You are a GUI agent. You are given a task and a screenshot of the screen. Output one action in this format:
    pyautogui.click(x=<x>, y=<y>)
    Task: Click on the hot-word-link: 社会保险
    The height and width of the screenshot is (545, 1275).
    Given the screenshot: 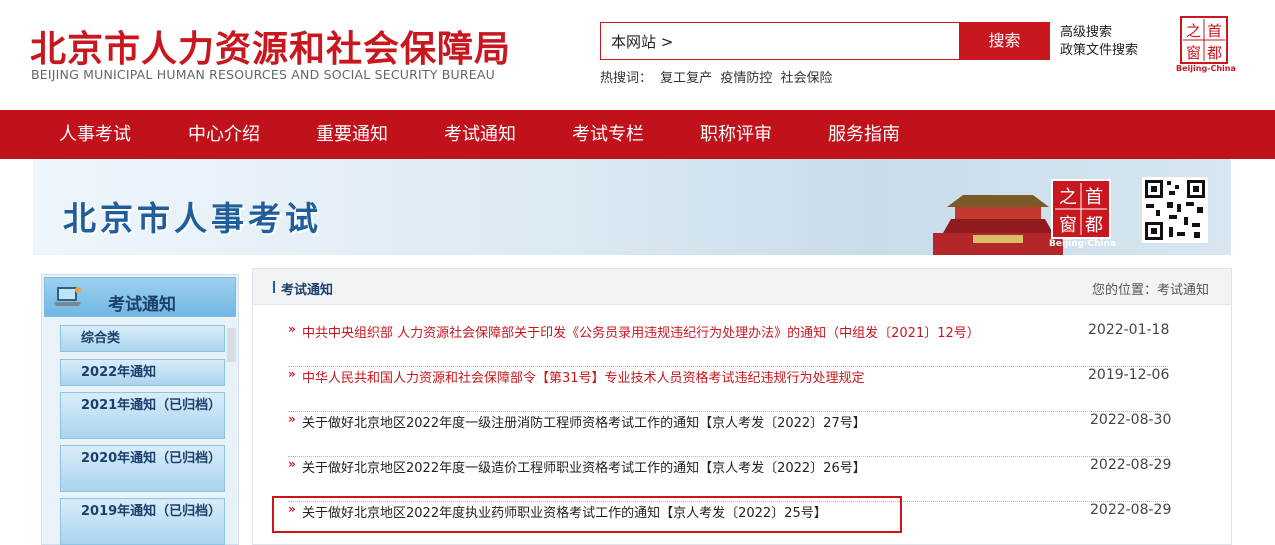 What is the action you would take?
    pyautogui.click(x=806, y=78)
    